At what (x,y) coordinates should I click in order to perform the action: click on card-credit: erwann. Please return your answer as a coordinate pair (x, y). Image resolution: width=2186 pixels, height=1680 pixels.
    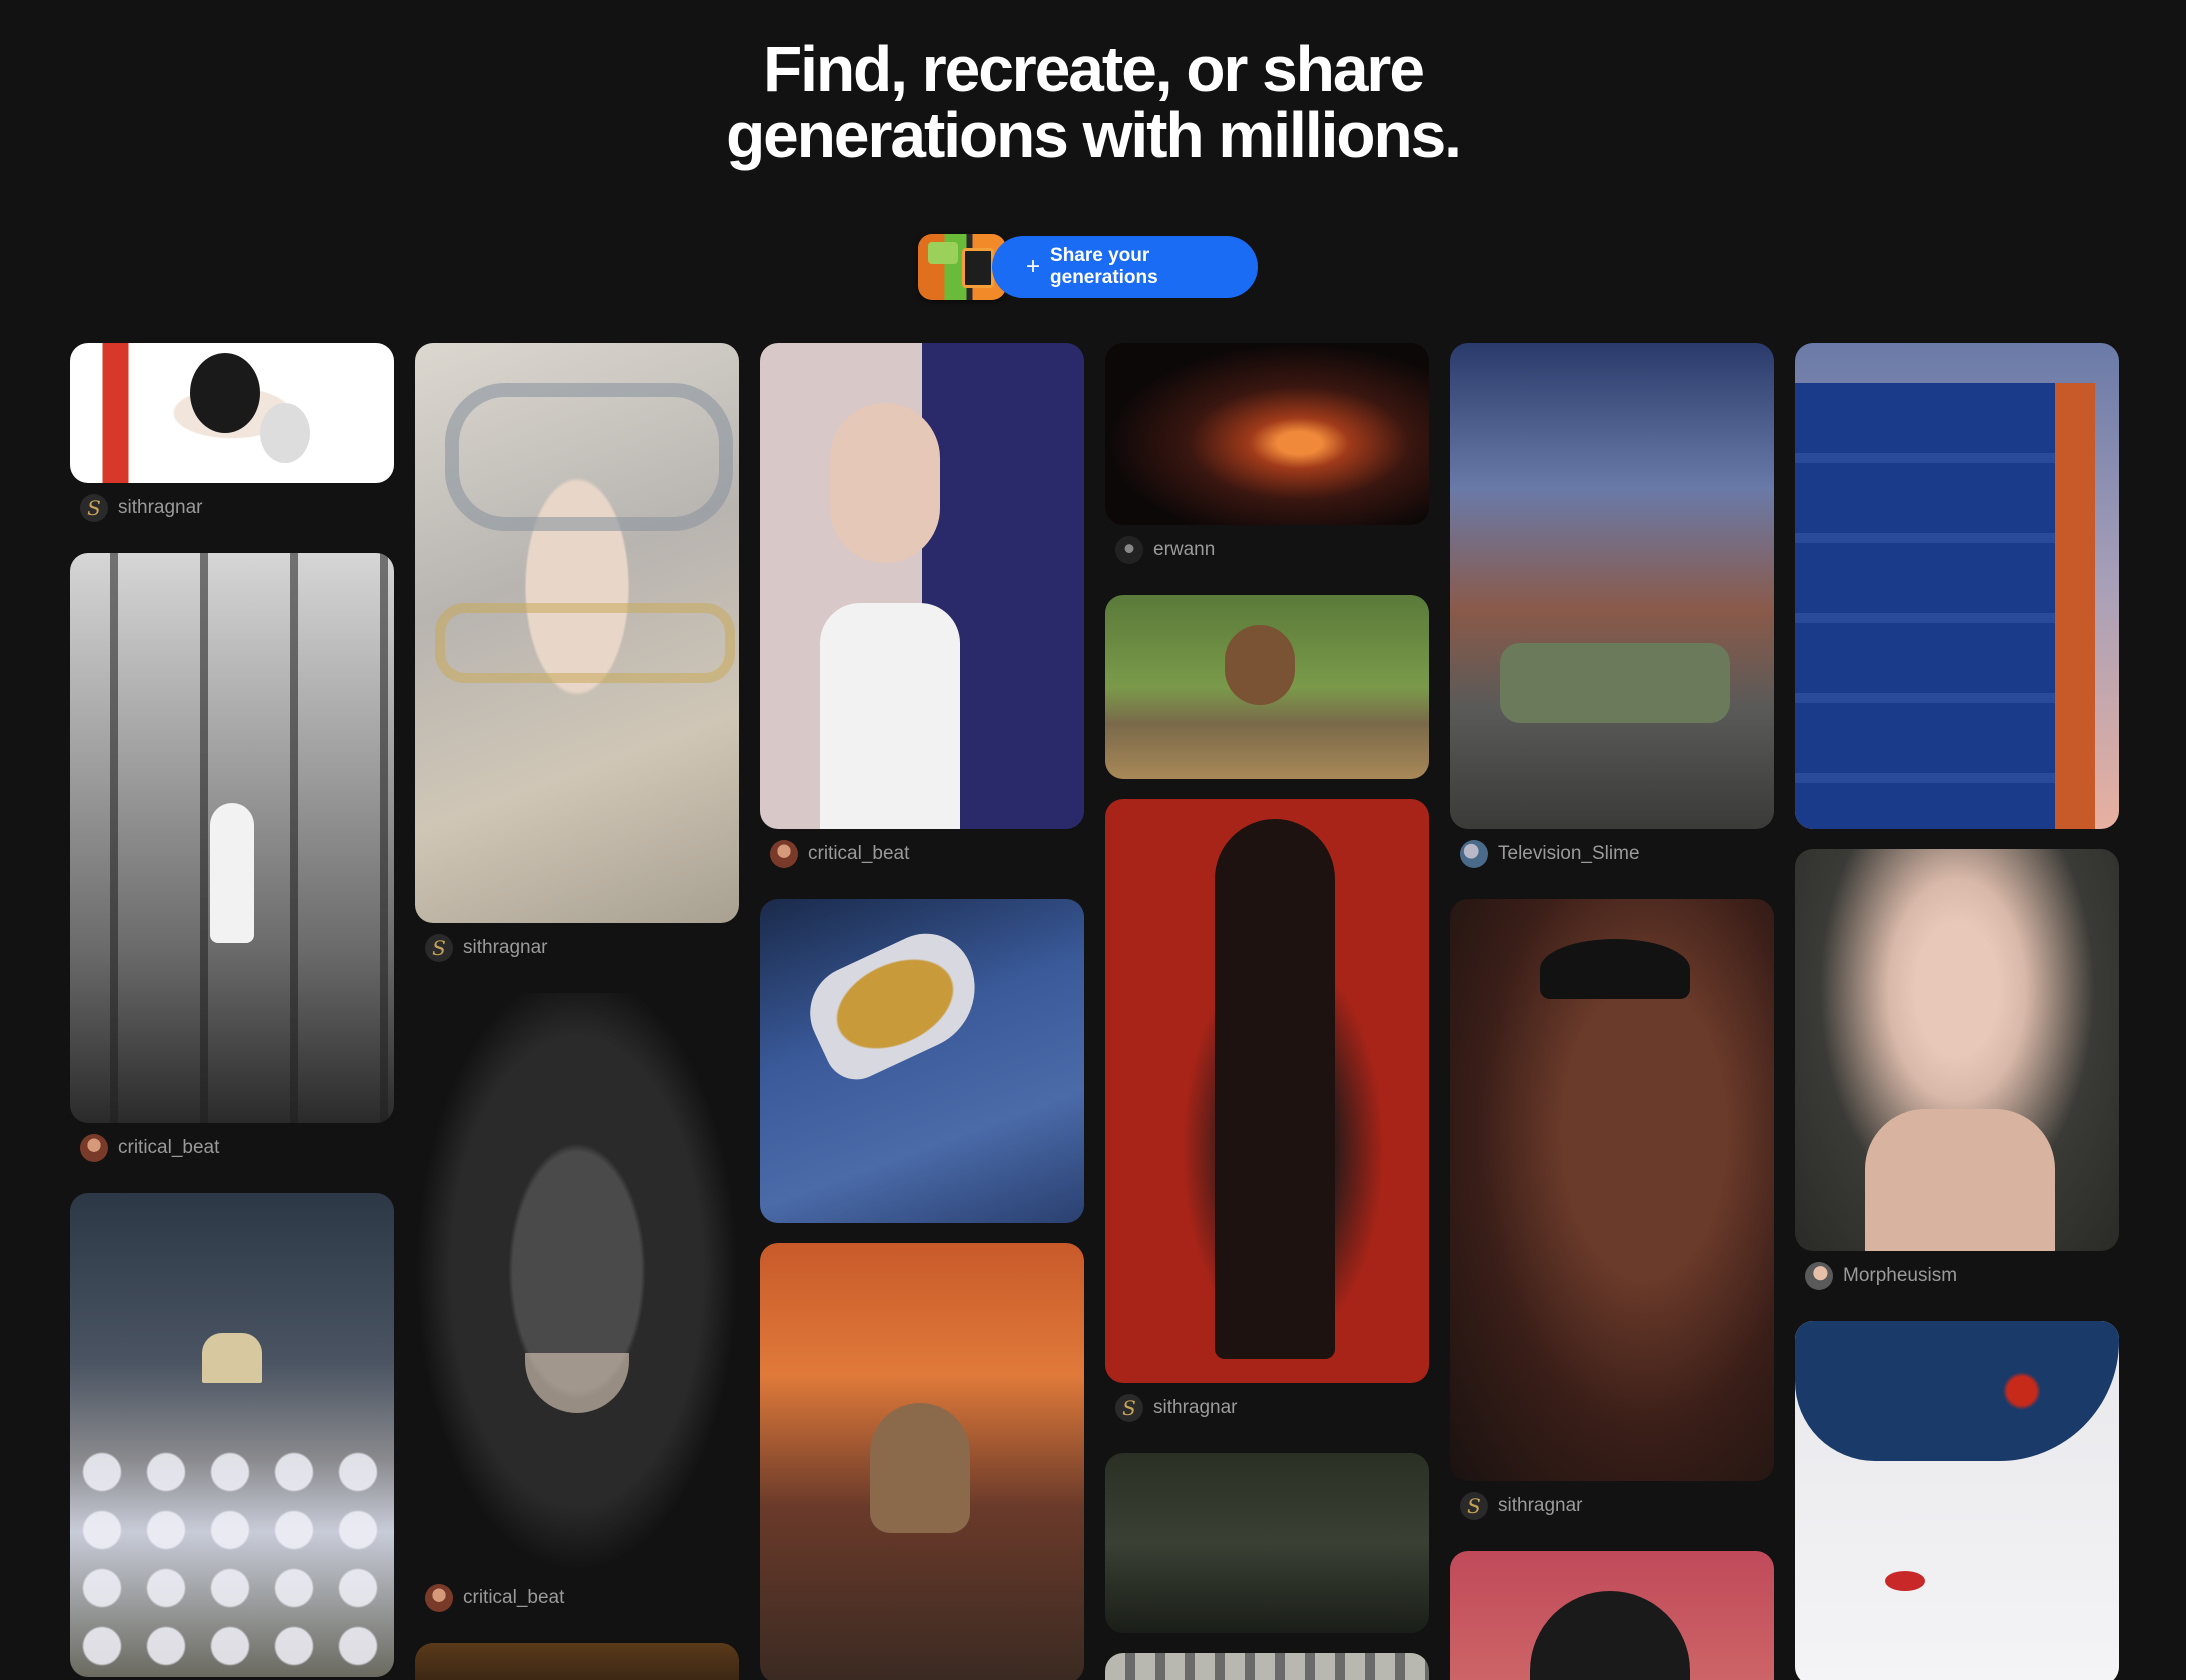
    Looking at the image, I should click on (1267, 550).